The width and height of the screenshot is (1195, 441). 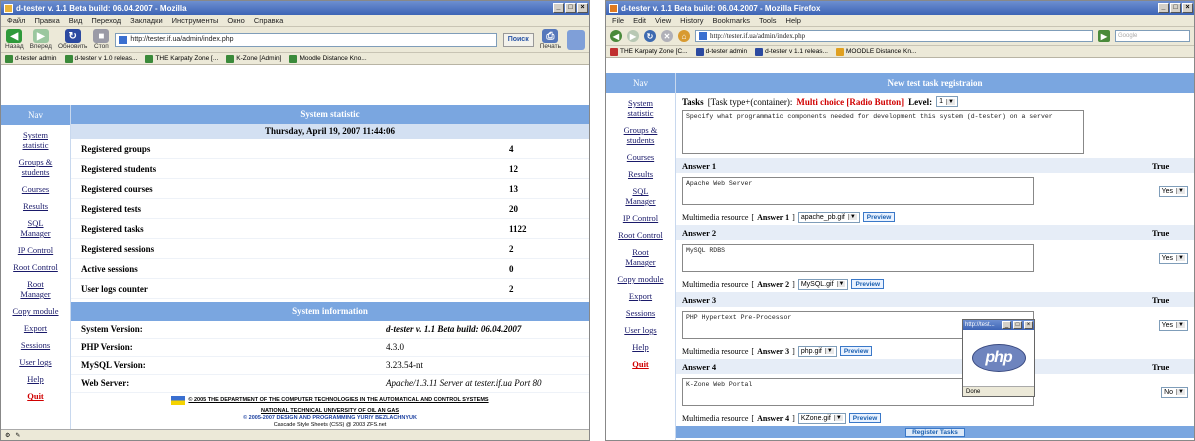 I want to click on stop-icon: ✕, so click(x=667, y=36).